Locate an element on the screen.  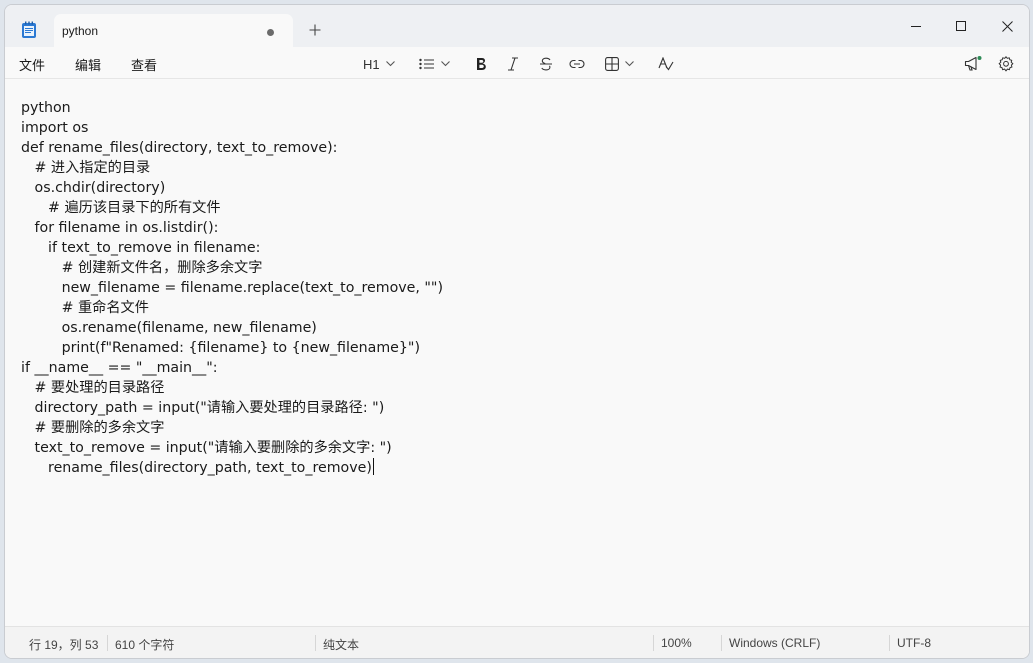
encoding: UTF-8 is located at coordinates (914, 643).